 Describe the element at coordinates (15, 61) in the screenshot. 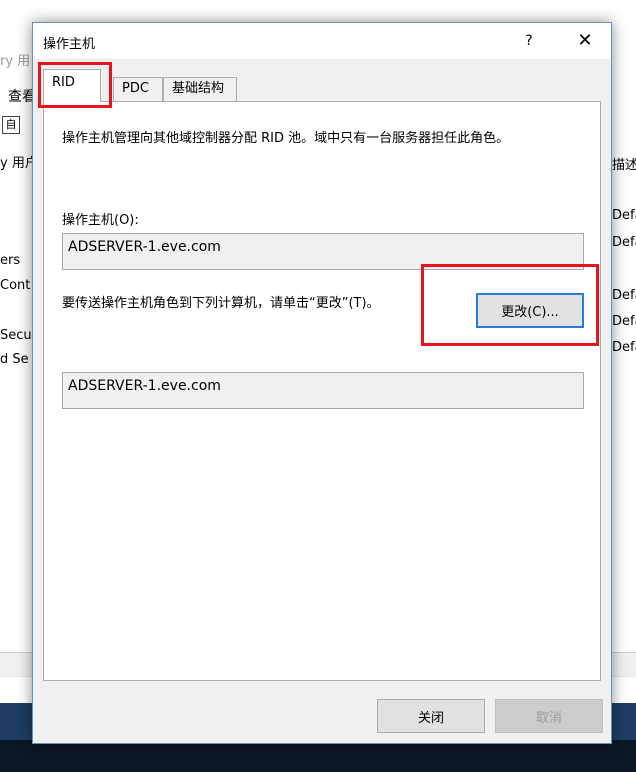

I see `bg-window-title: ry 用` at that location.